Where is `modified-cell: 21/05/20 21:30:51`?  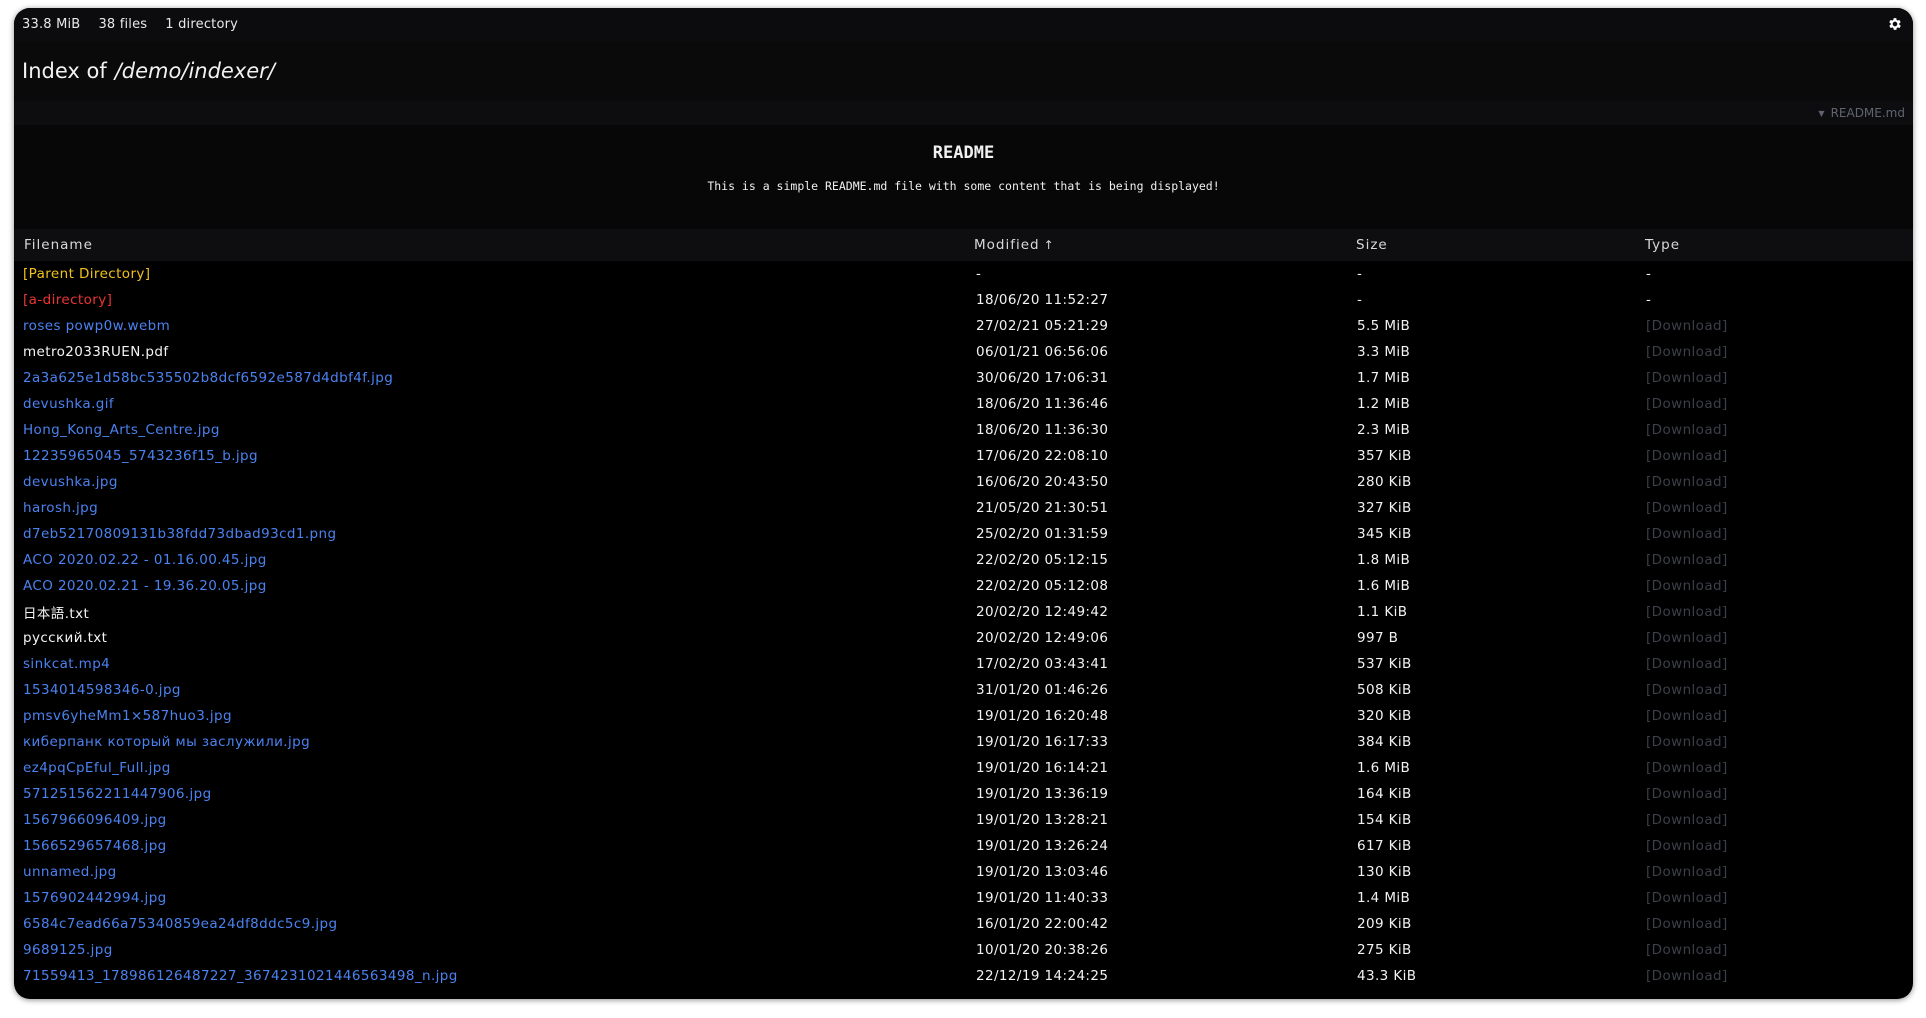
modified-cell: 21/05/20 21:30:51 is located at coordinates (1042, 508).